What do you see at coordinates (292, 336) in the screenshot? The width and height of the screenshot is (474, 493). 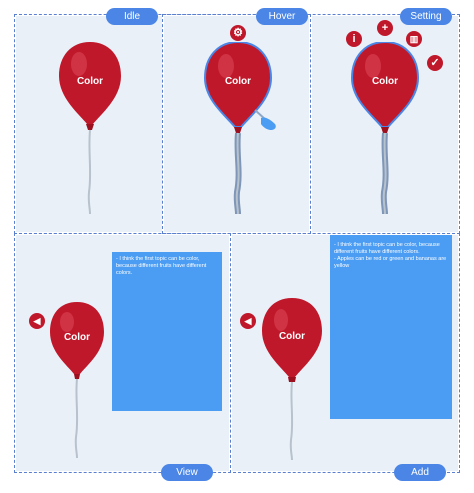 I see `balloon-add-label: Color` at bounding box center [292, 336].